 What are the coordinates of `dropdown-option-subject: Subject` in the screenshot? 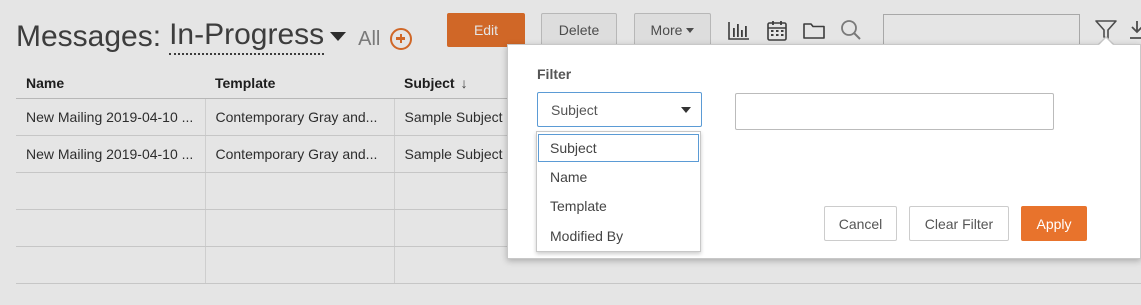 It's located at (618, 148).